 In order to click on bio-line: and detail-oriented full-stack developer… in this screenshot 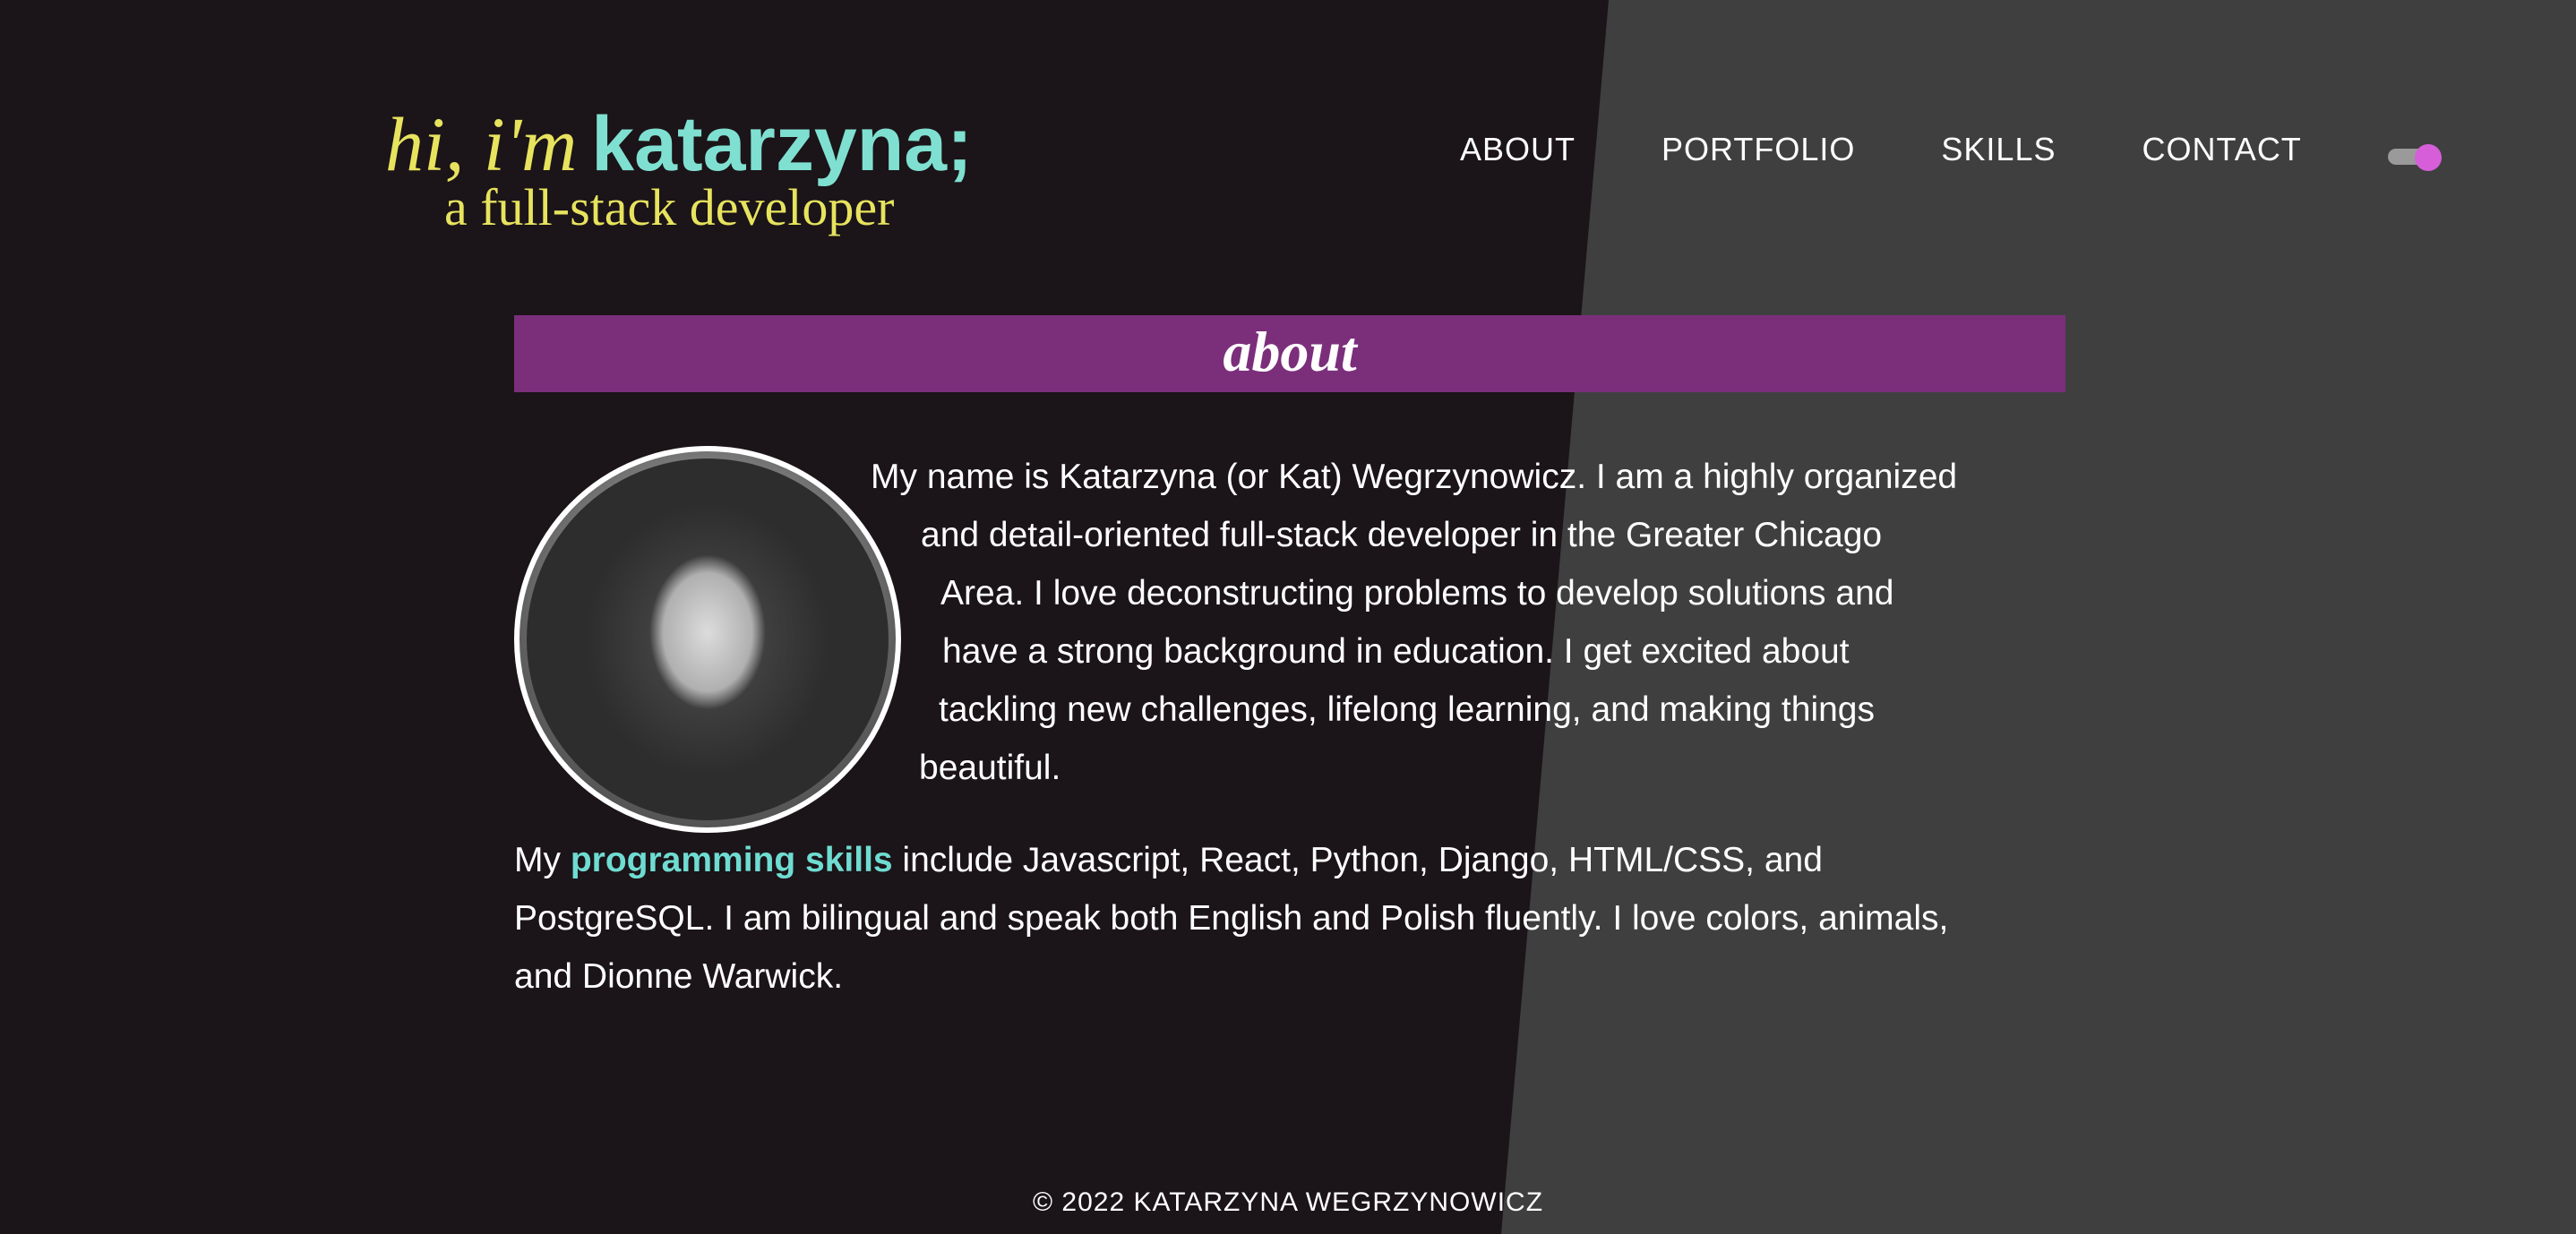, I will do `click(1402, 535)`.